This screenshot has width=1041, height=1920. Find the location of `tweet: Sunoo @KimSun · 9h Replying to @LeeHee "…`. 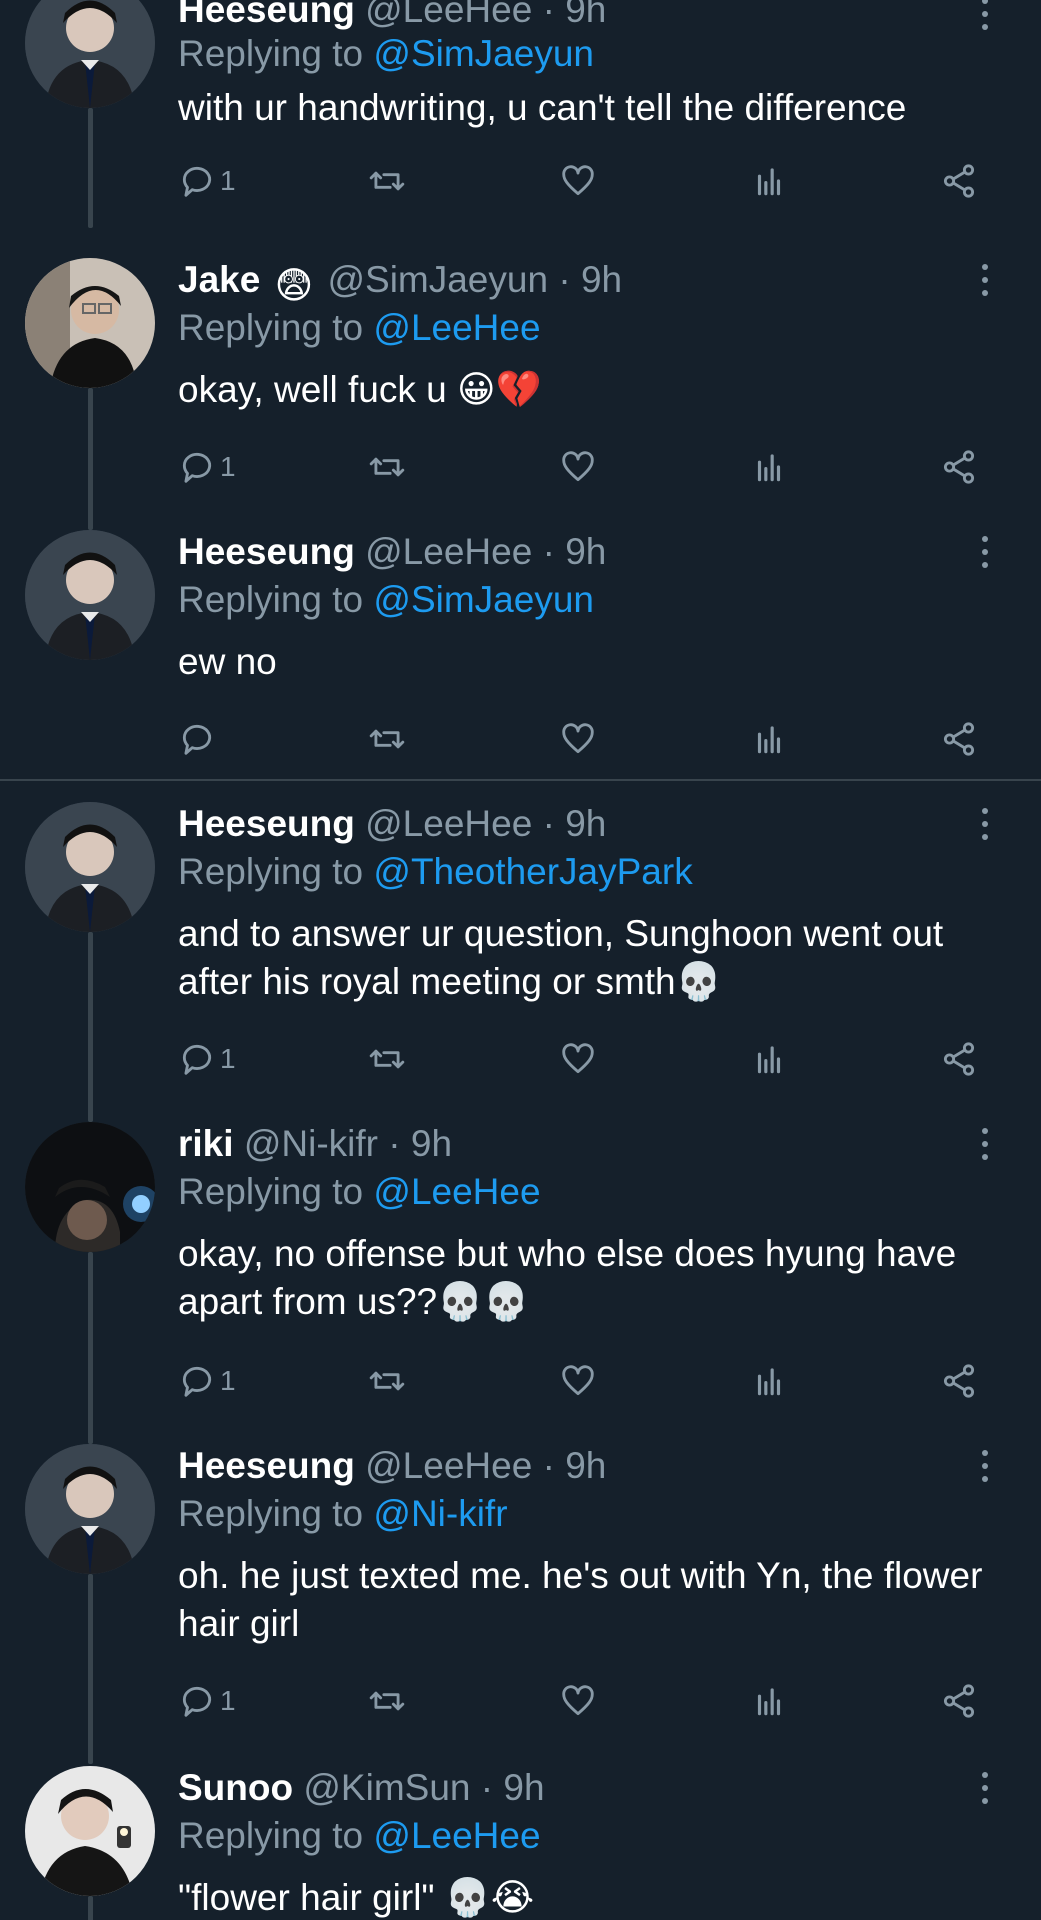

tweet: Sunoo @KimSun · 9h Replying to @LeeHee "… is located at coordinates (520, 1843).